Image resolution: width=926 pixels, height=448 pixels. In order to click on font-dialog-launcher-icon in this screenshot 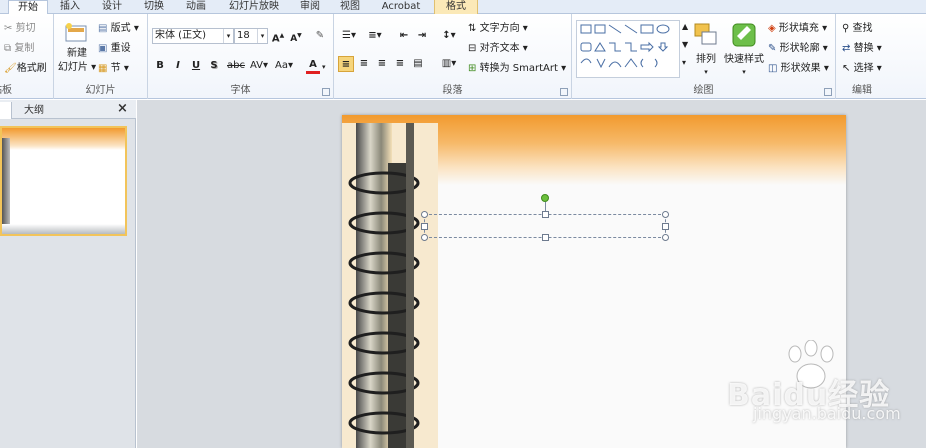, I will do `click(326, 92)`.